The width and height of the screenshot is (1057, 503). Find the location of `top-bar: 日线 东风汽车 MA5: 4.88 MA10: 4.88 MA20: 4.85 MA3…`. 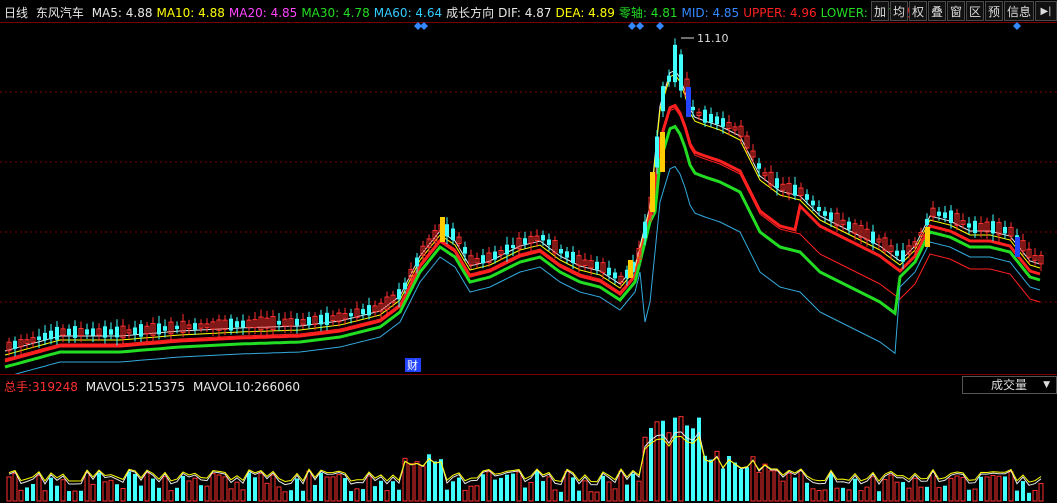

top-bar: 日线 东风汽车 MA5: 4.88 MA10: 4.88 MA20: 4.85 MA3… is located at coordinates (528, 11).